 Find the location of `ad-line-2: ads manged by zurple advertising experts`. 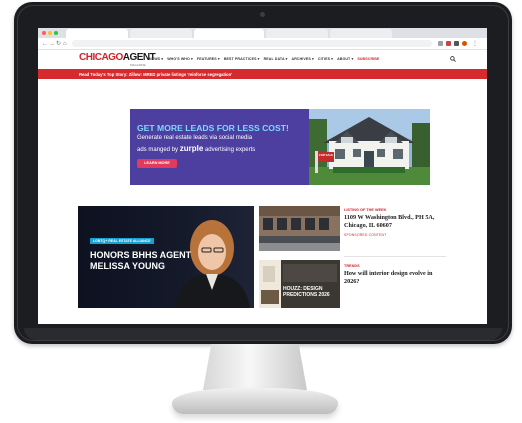

ad-line-2: ads manged by zurple advertising experts is located at coordinates (196, 148).